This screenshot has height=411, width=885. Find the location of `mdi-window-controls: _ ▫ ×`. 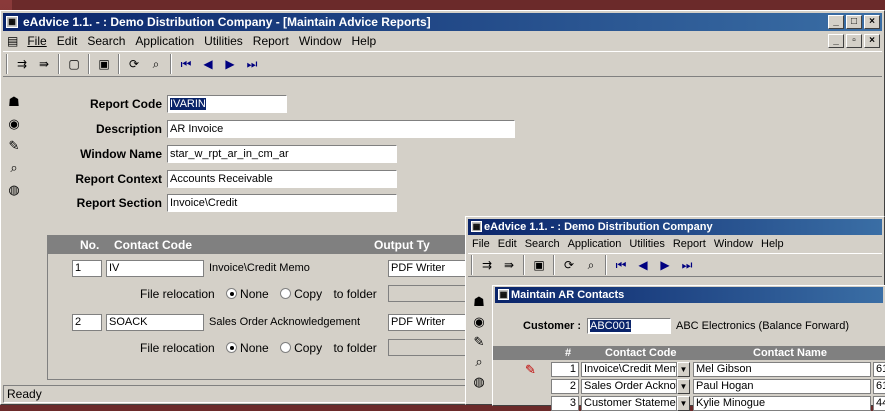

mdi-window-controls: _ ▫ × is located at coordinates (854, 41).